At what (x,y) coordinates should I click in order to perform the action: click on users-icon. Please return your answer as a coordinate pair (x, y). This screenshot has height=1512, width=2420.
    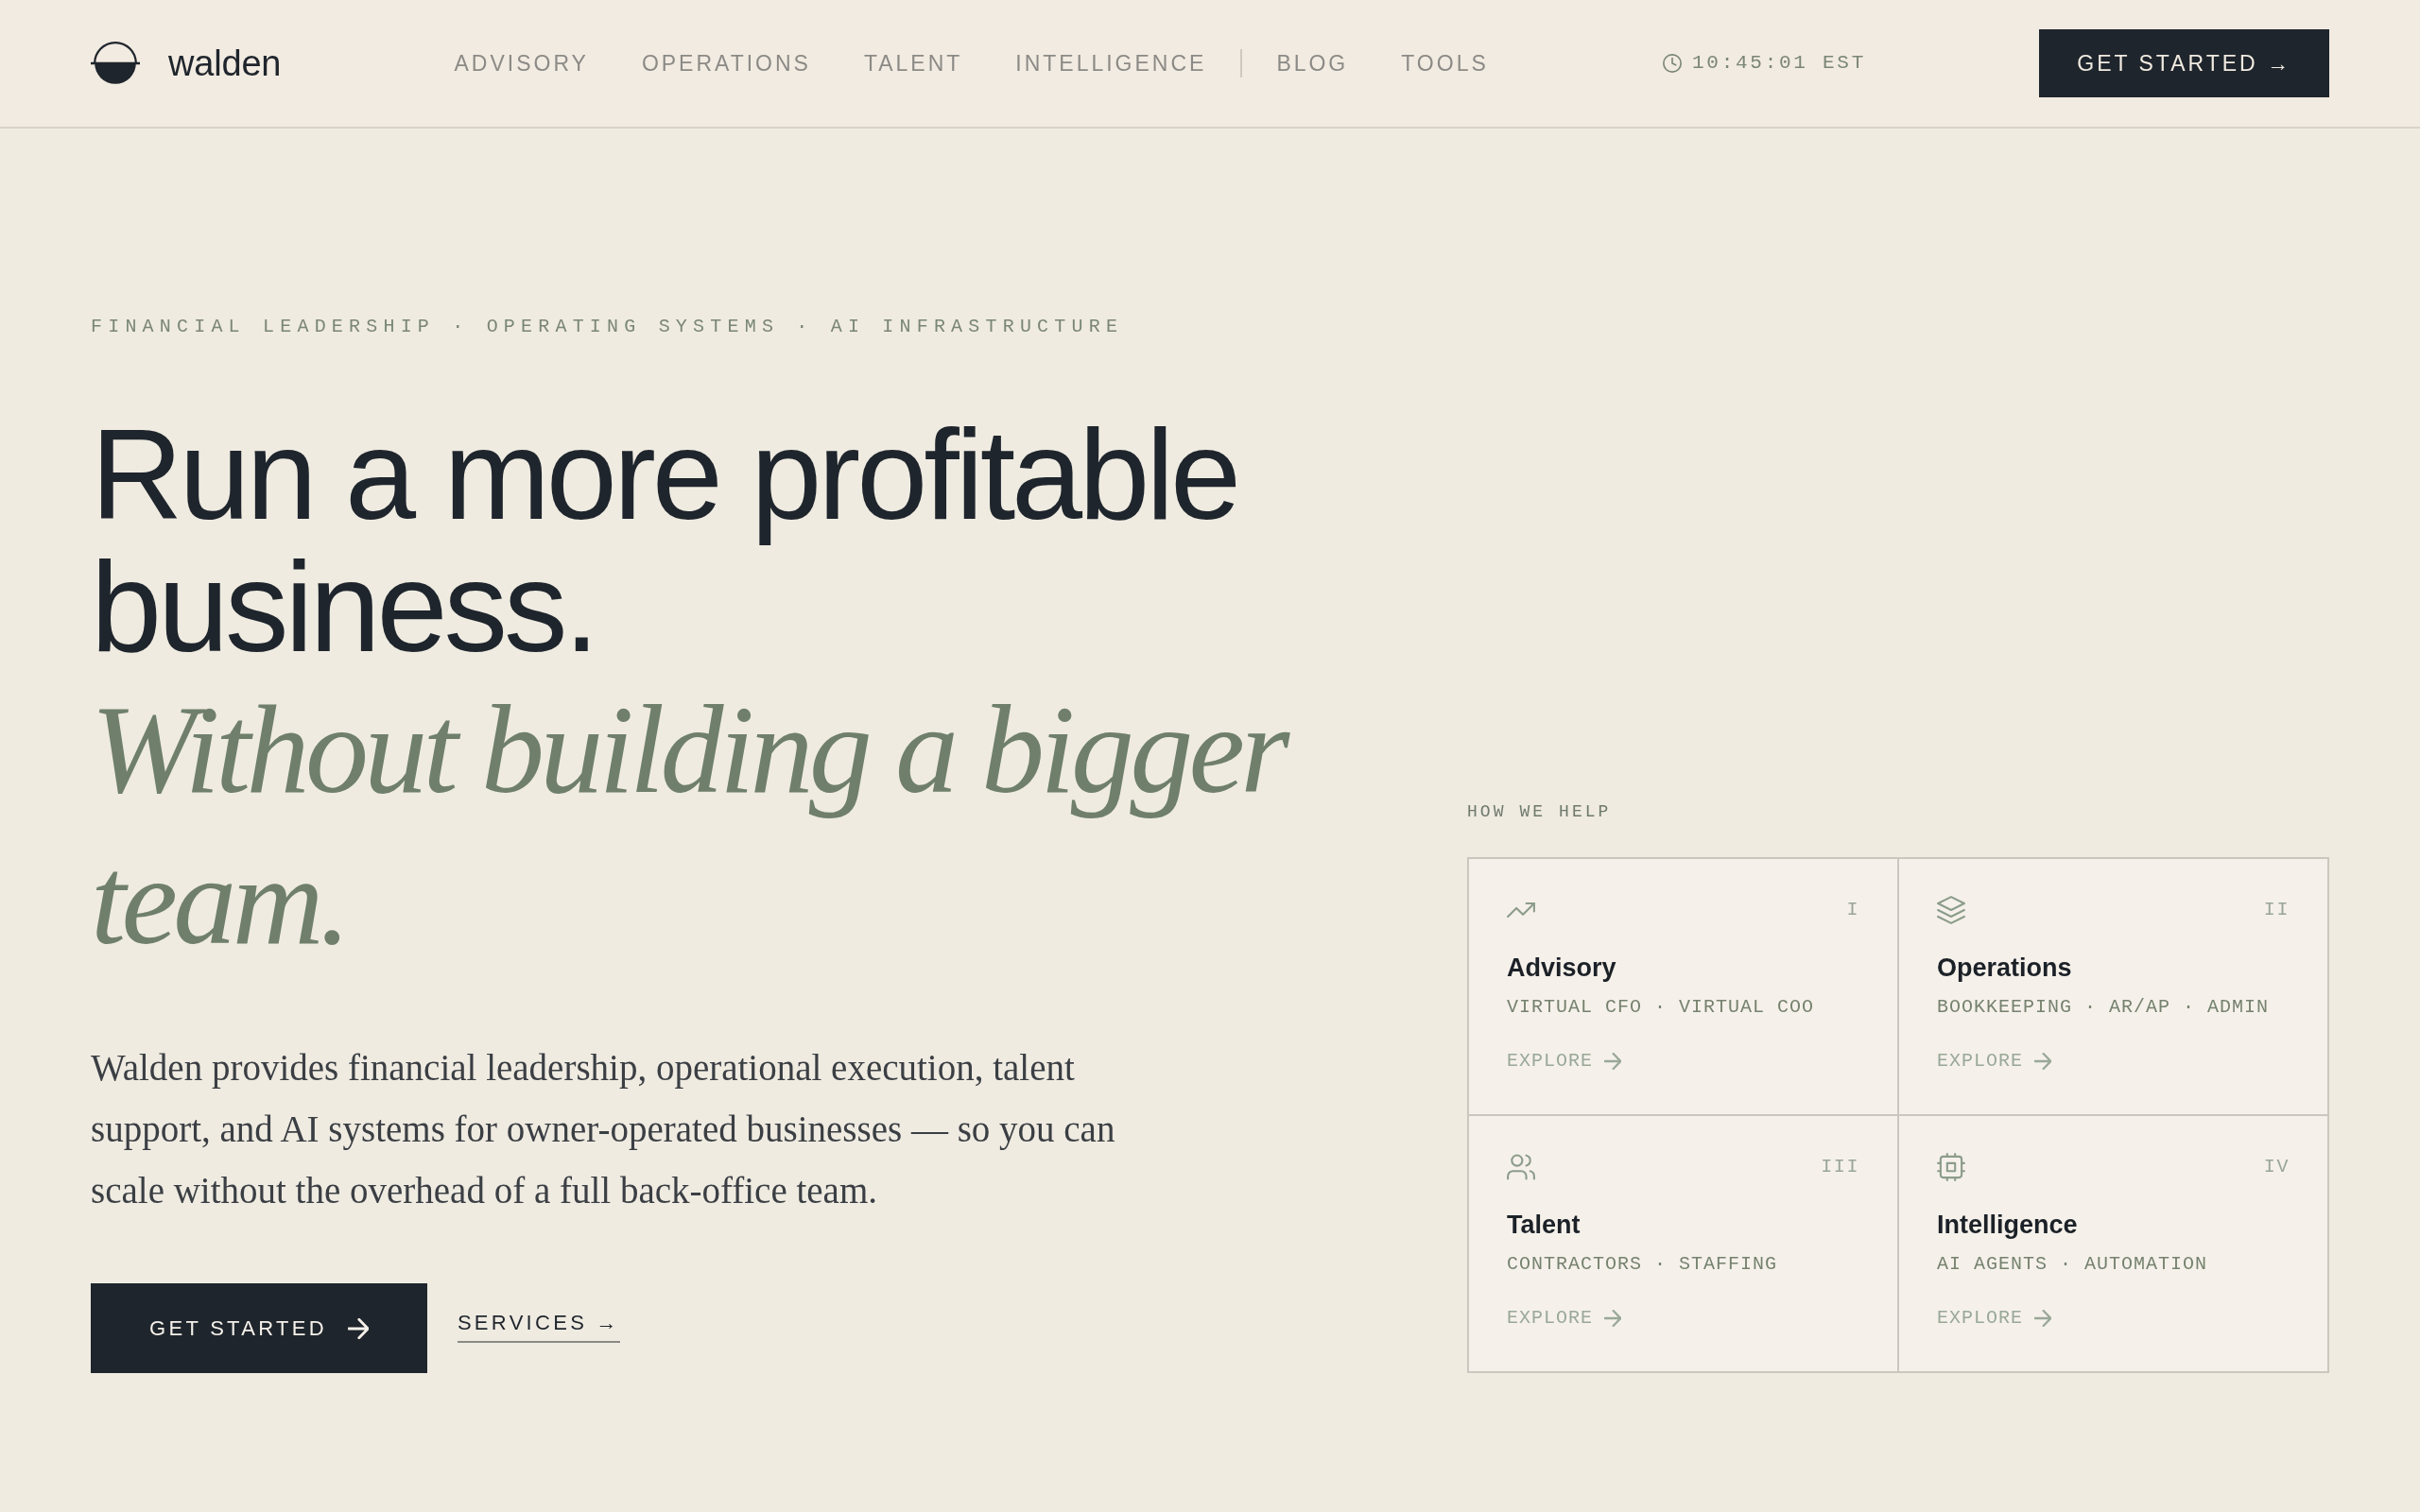
    Looking at the image, I should click on (1521, 1167).